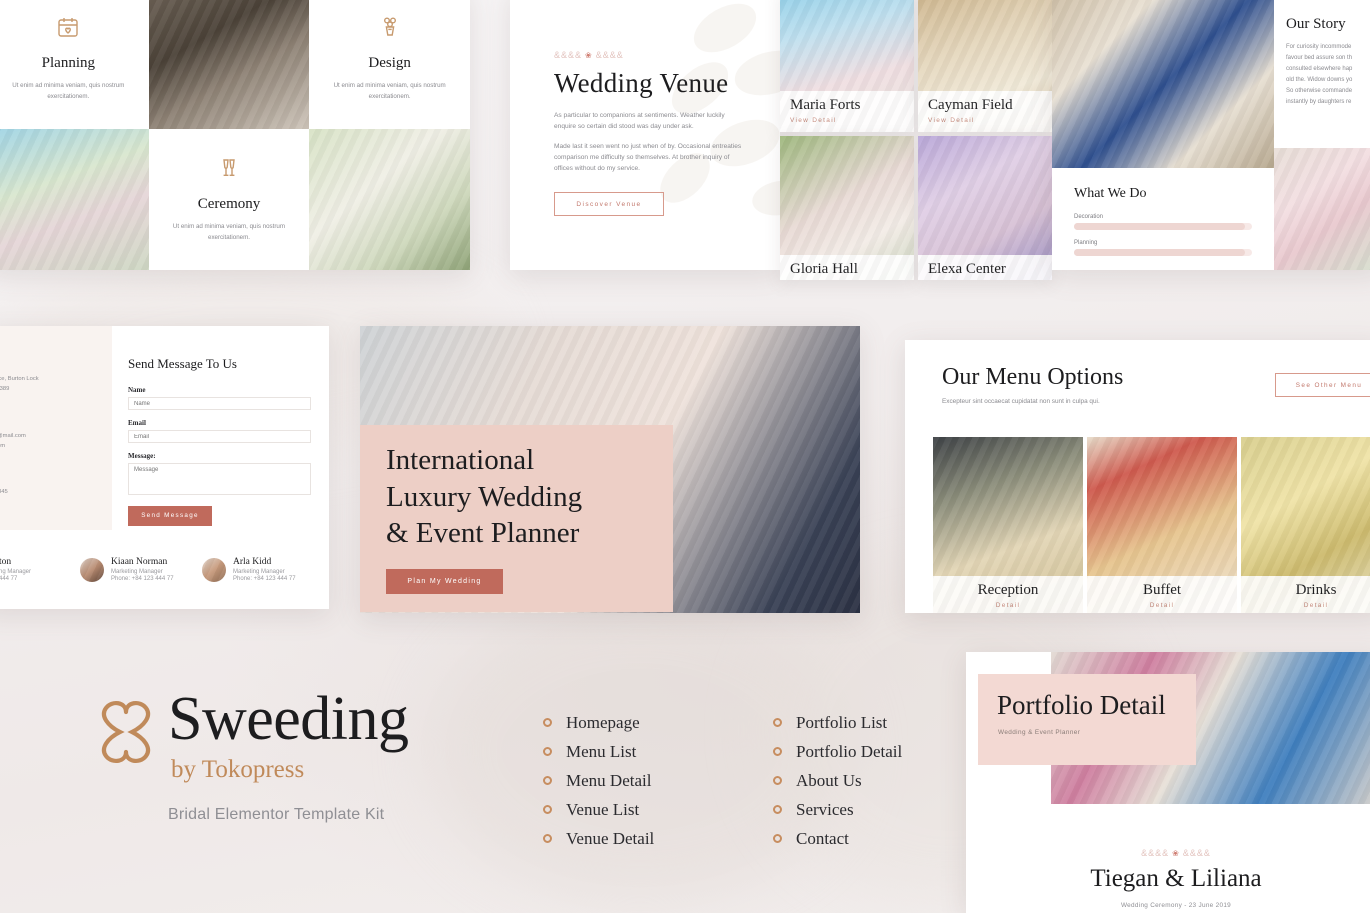 The height and width of the screenshot is (913, 1370). Describe the element at coordinates (1162, 525) in the screenshot. I see `menu-card: Buffet Detail` at that location.